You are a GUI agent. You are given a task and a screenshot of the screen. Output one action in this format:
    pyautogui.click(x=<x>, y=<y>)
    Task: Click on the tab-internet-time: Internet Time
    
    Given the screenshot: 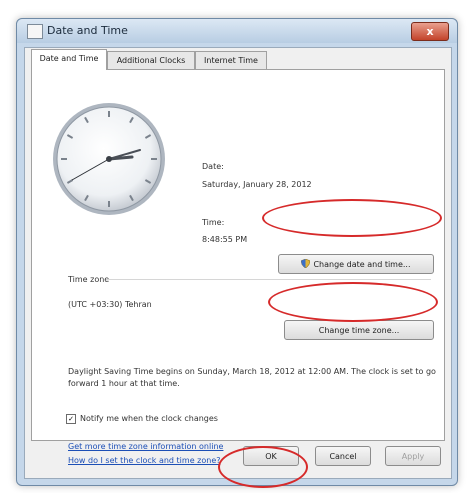 What is the action you would take?
    pyautogui.click(x=231, y=60)
    